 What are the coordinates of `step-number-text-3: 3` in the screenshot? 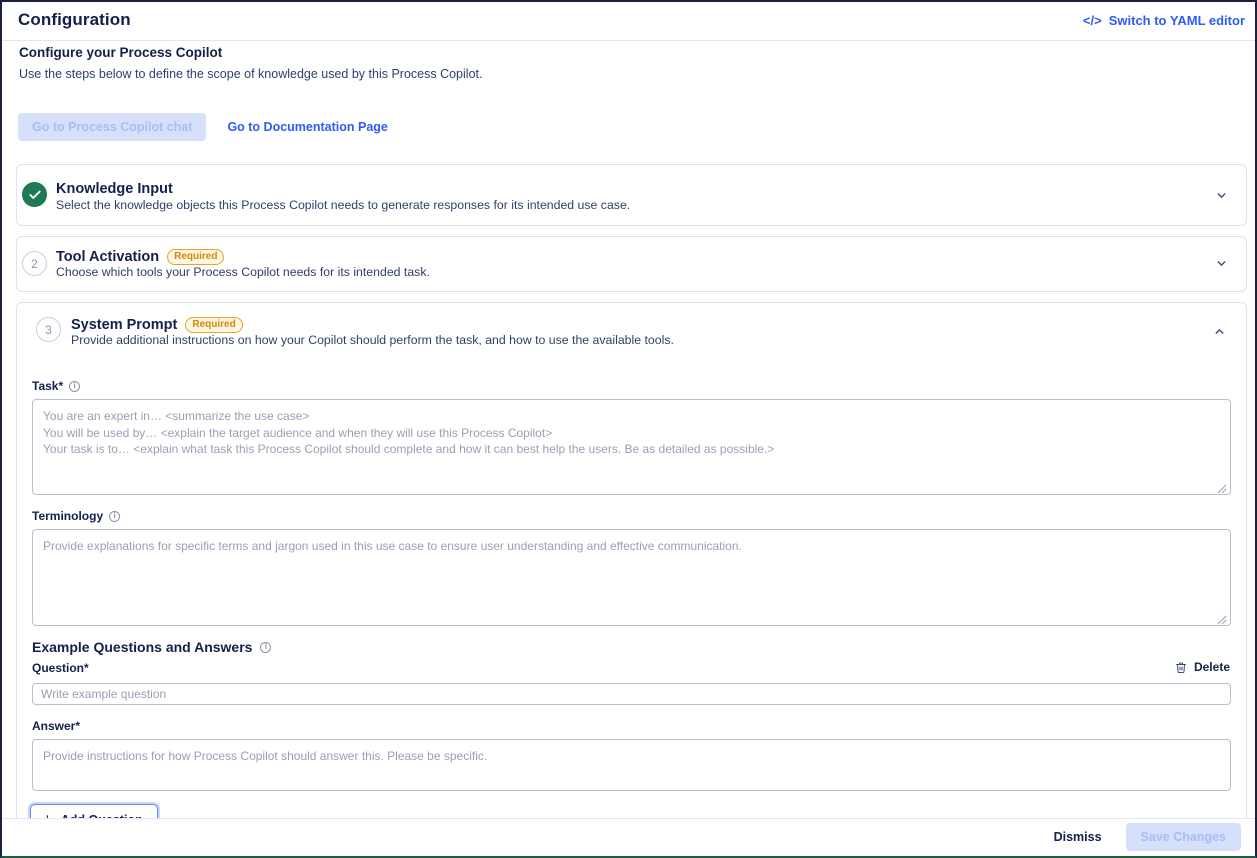 It's located at (48, 329).